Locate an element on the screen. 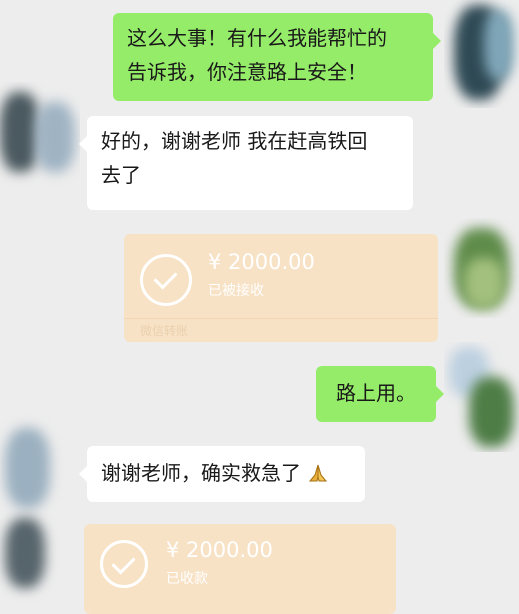 Image resolution: width=519 pixels, height=614 pixels. message-bubble-sent: 路上用。 is located at coordinates (380, 394).